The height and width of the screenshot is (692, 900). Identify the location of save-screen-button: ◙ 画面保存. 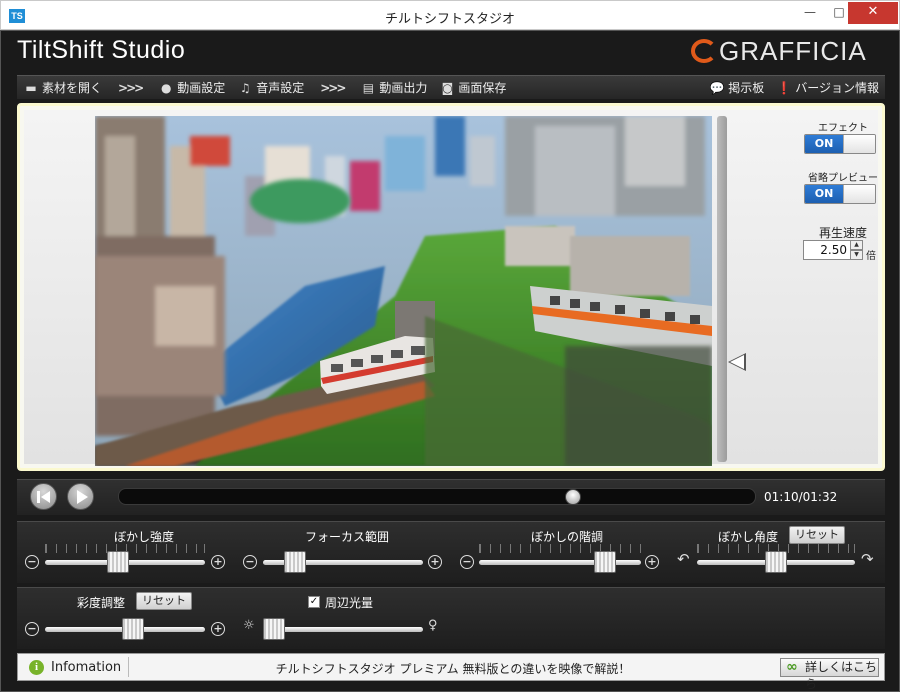
(472, 88).